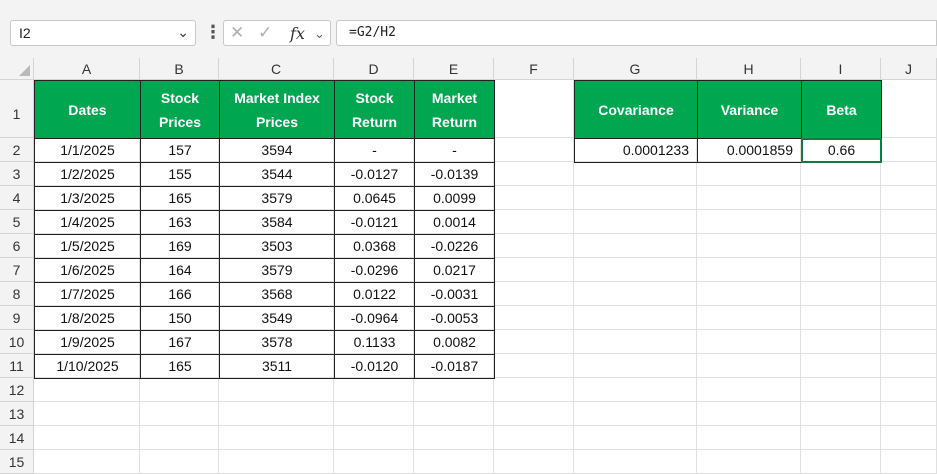 This screenshot has width=937, height=474. What do you see at coordinates (454, 246) in the screenshot?
I see `table-cell: -0.0226` at bounding box center [454, 246].